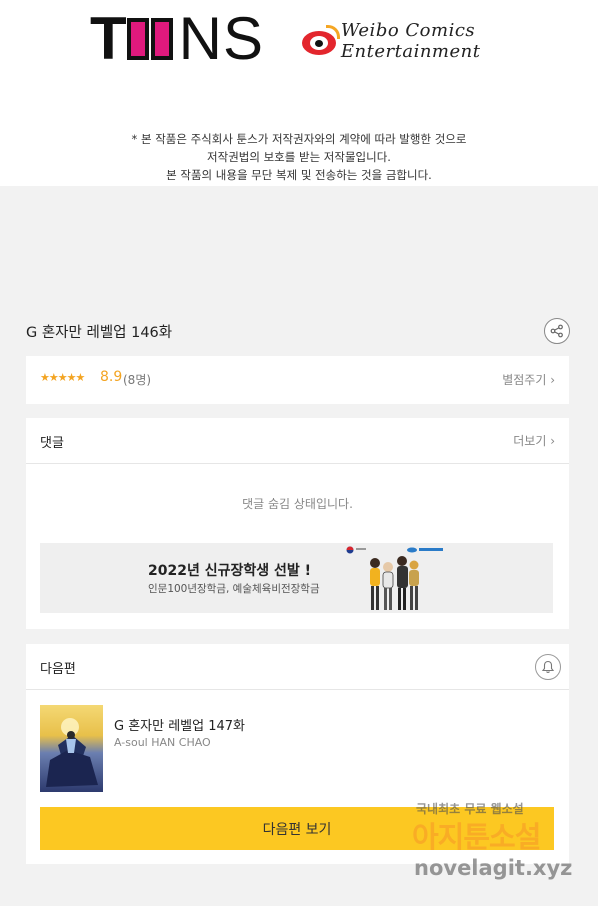 This screenshot has height=906, width=598. What do you see at coordinates (137, 380) in the screenshot?
I see `rating-count: (8명)` at bounding box center [137, 380].